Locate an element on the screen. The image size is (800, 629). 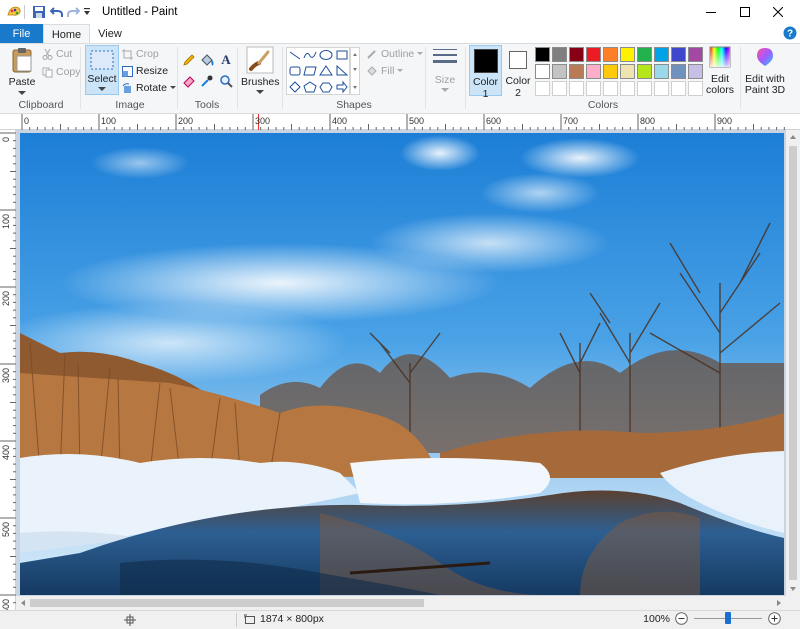
size-button: Size is located at coordinates (445, 71).